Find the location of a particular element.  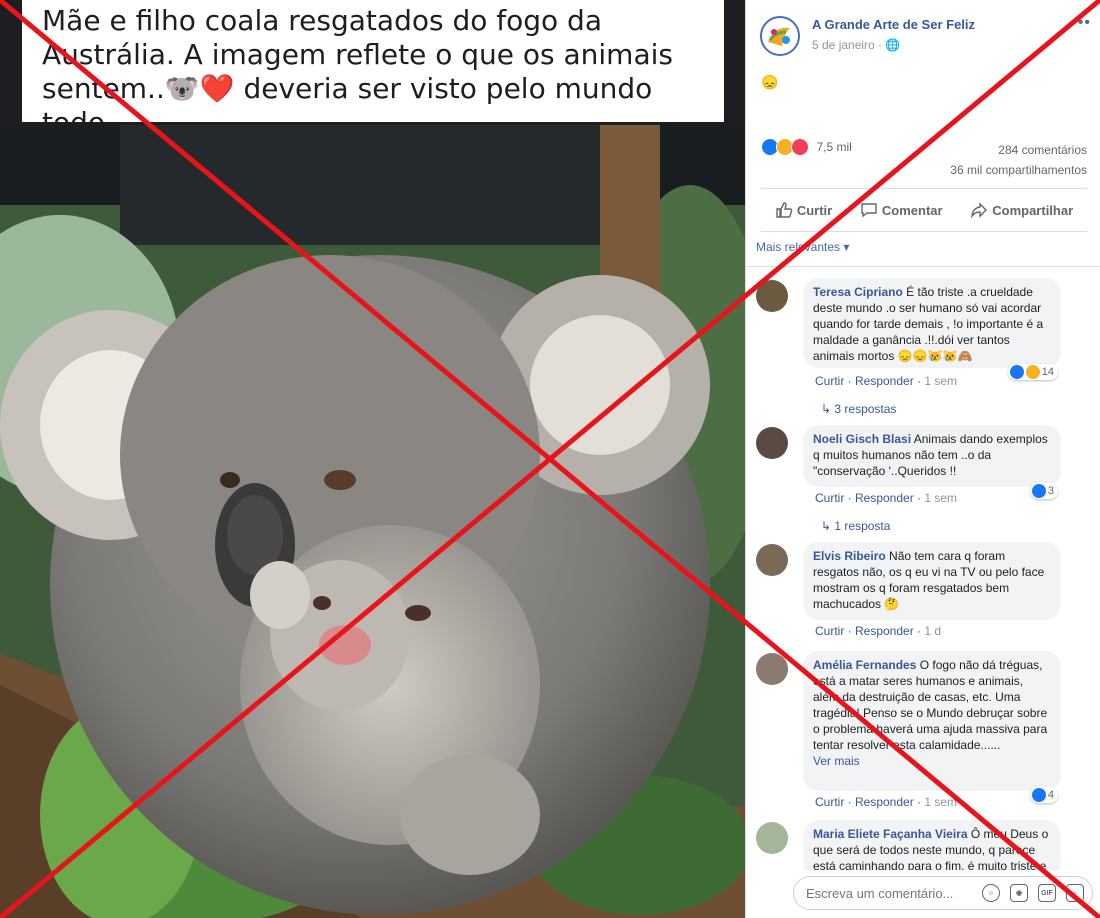

comment-meta: Curtir · Responder · 1 d is located at coordinates (878, 631).